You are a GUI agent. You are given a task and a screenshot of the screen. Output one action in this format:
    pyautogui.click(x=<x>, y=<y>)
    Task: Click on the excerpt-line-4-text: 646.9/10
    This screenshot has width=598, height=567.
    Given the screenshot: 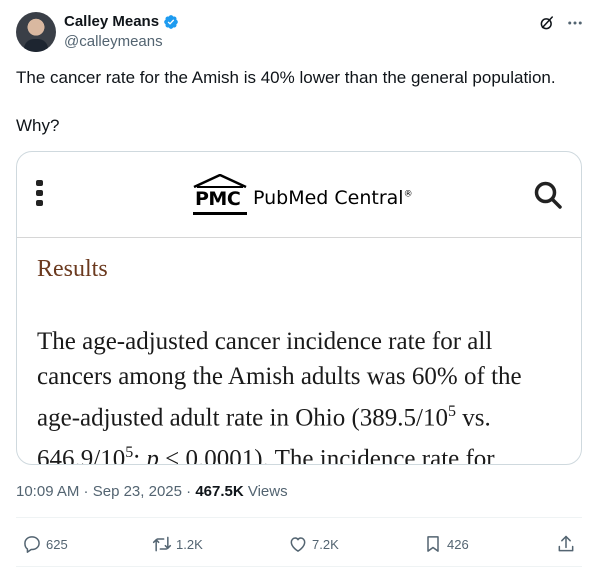 What is the action you would take?
    pyautogui.click(x=81, y=455)
    